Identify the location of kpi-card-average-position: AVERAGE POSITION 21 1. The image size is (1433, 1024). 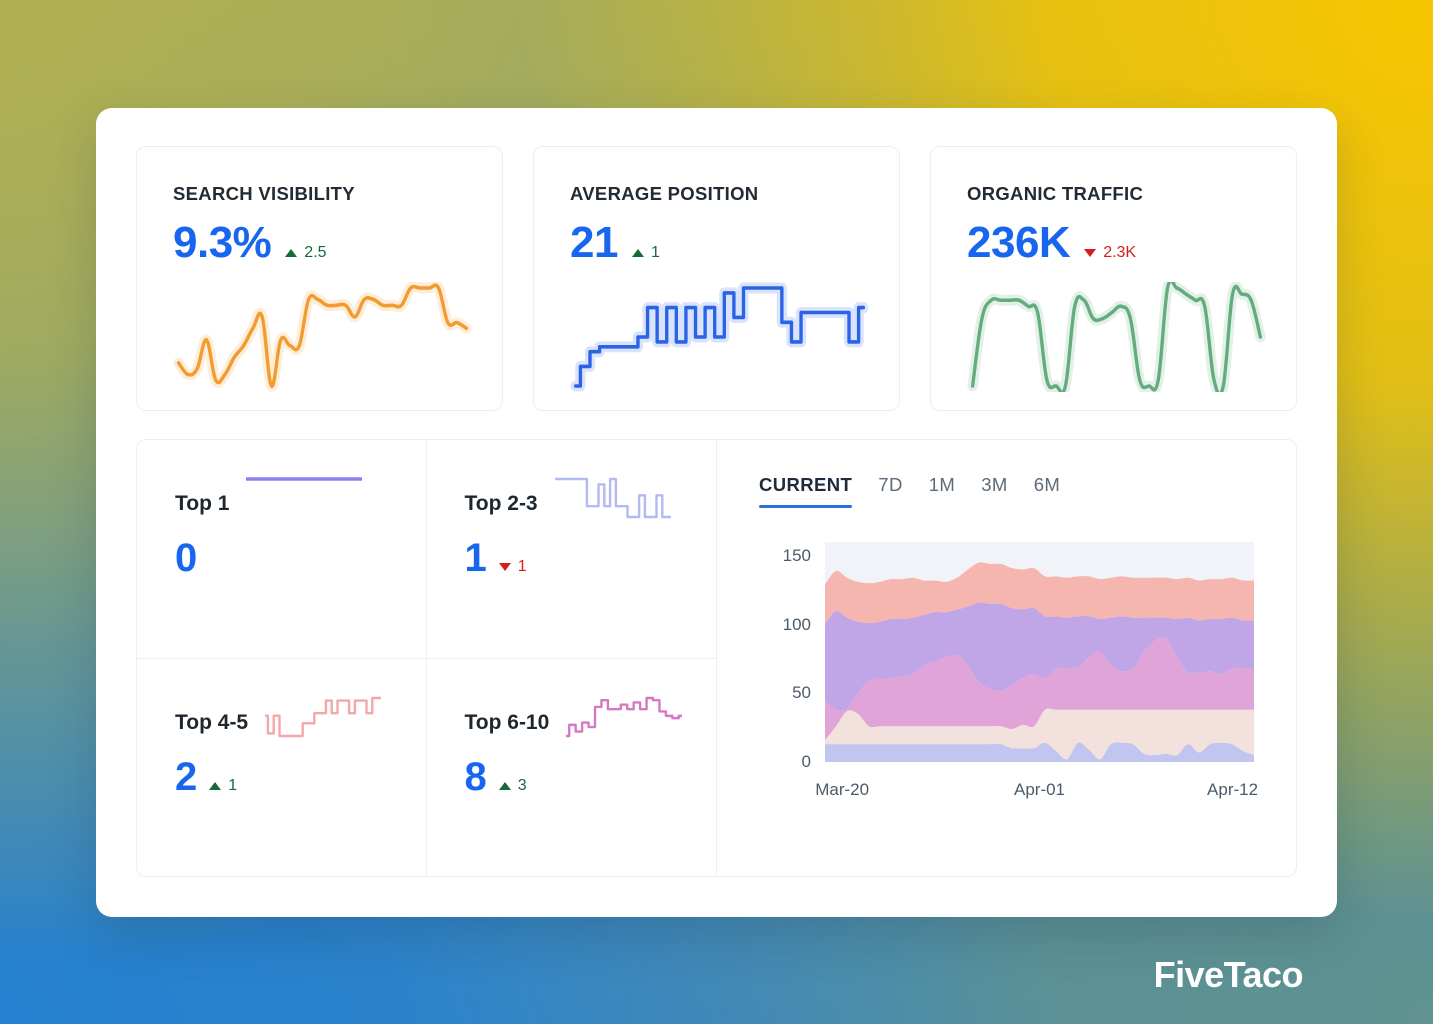
(716, 278).